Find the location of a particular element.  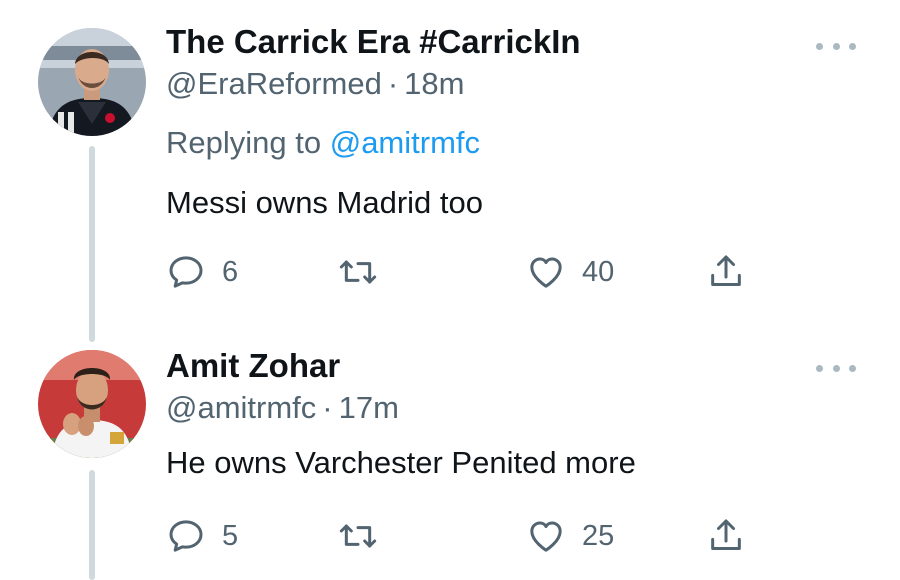

tweet-meta: @EraReformed · 18m is located at coordinates (513, 84).